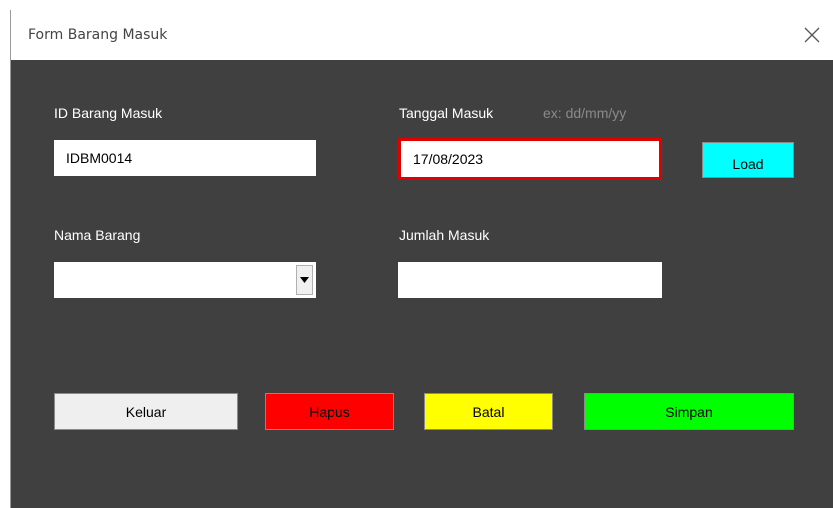  What do you see at coordinates (97, 235) in the screenshot?
I see `nama-barang-label: Nama Barang` at bounding box center [97, 235].